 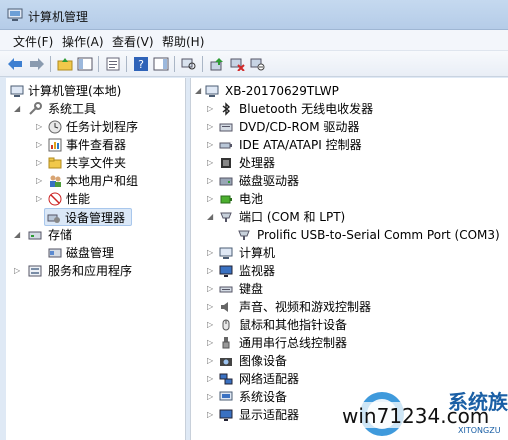 What do you see at coordinates (226, 217) in the screenshot?
I see `port-icon` at bounding box center [226, 217].